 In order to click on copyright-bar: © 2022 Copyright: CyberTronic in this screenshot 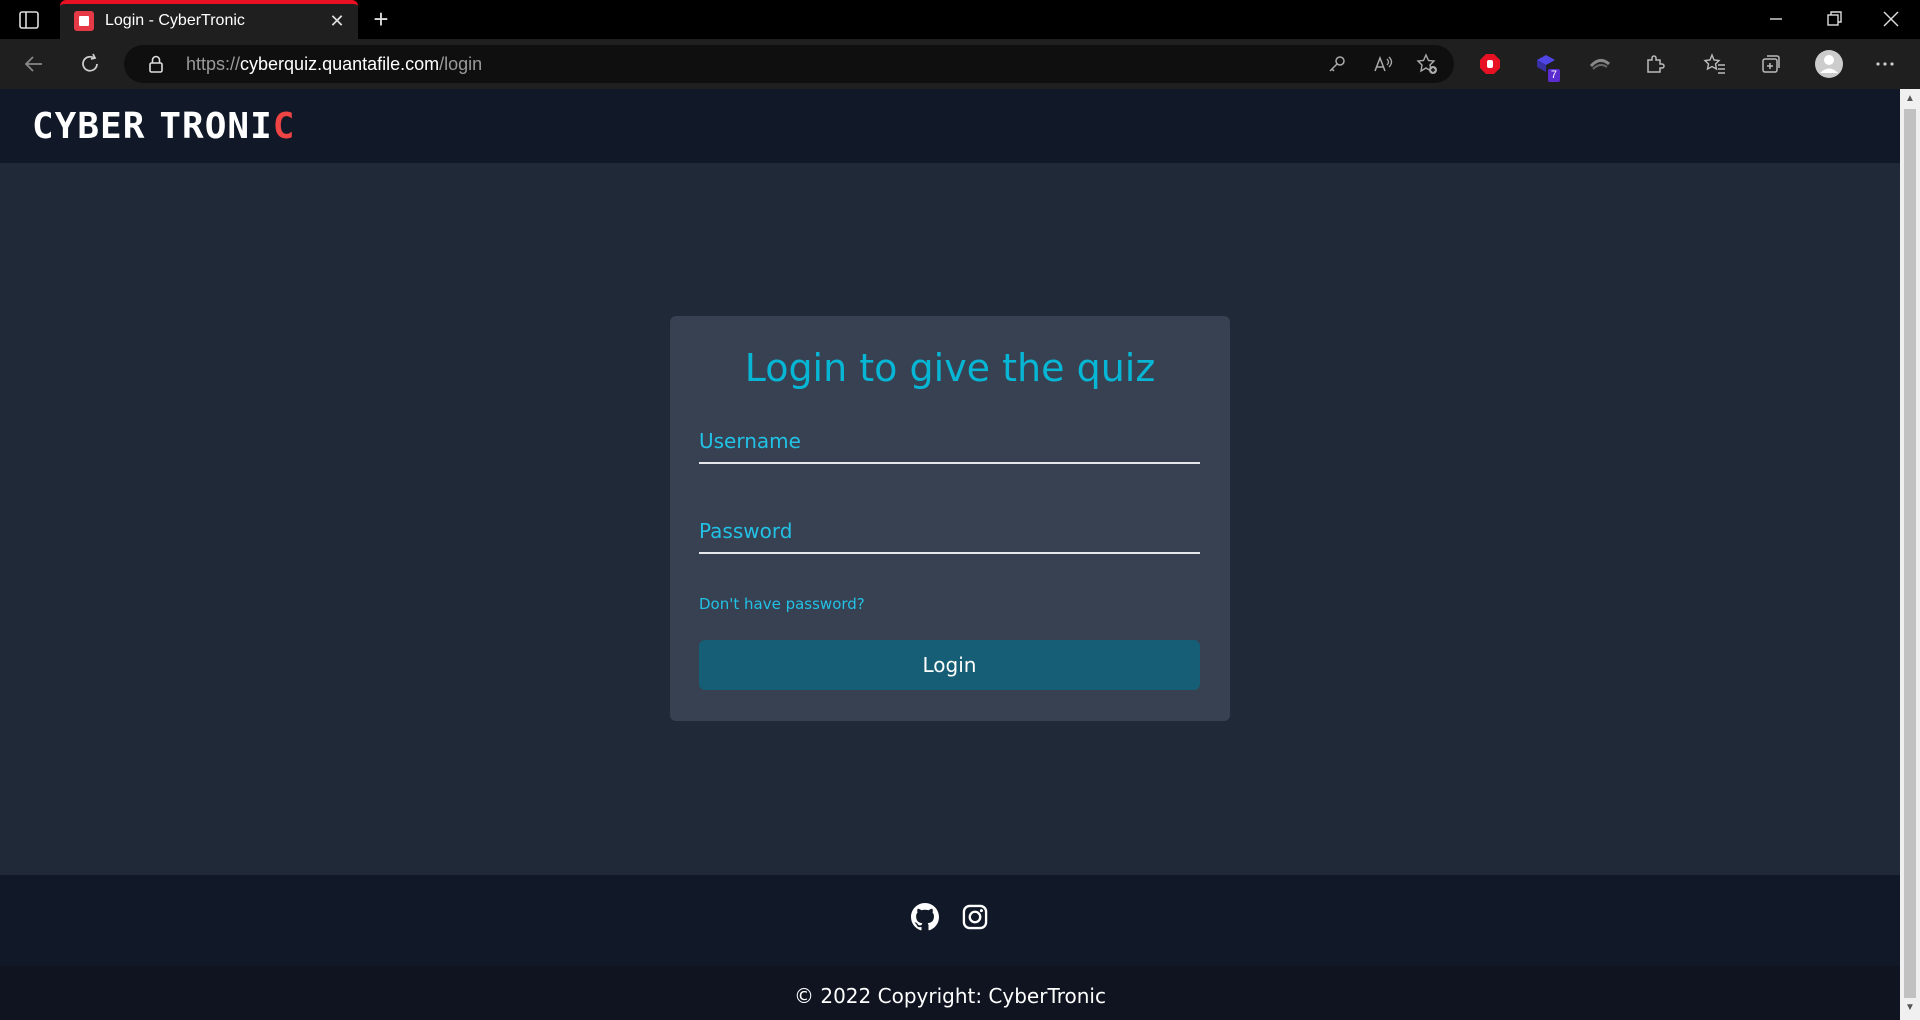, I will do `click(950, 993)`.